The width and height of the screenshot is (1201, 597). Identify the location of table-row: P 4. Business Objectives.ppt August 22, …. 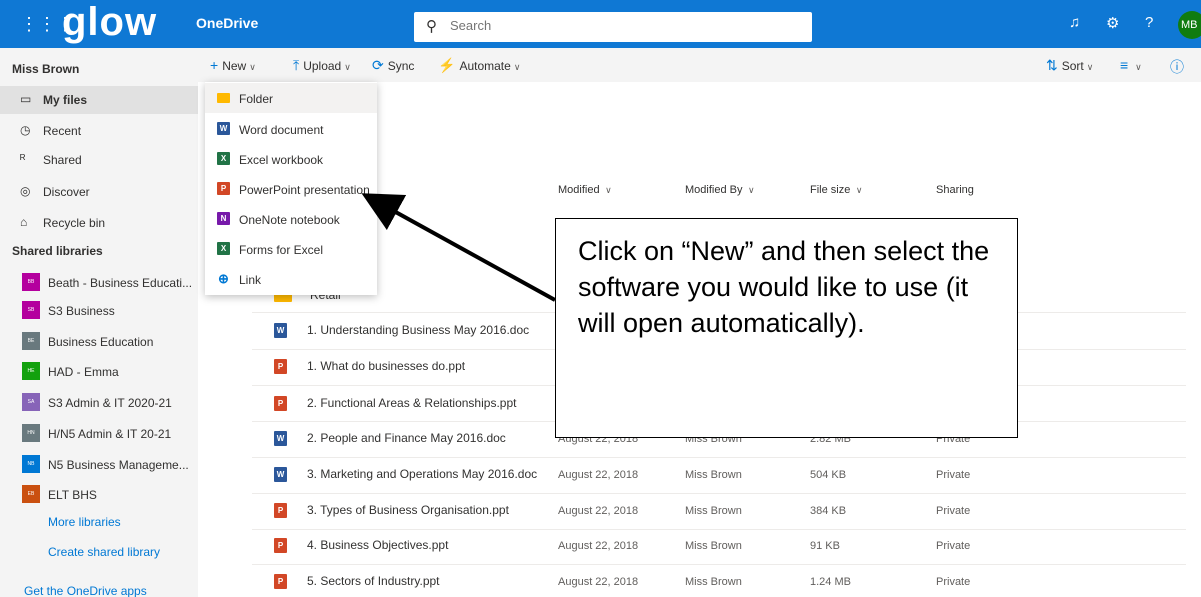
(719, 546).